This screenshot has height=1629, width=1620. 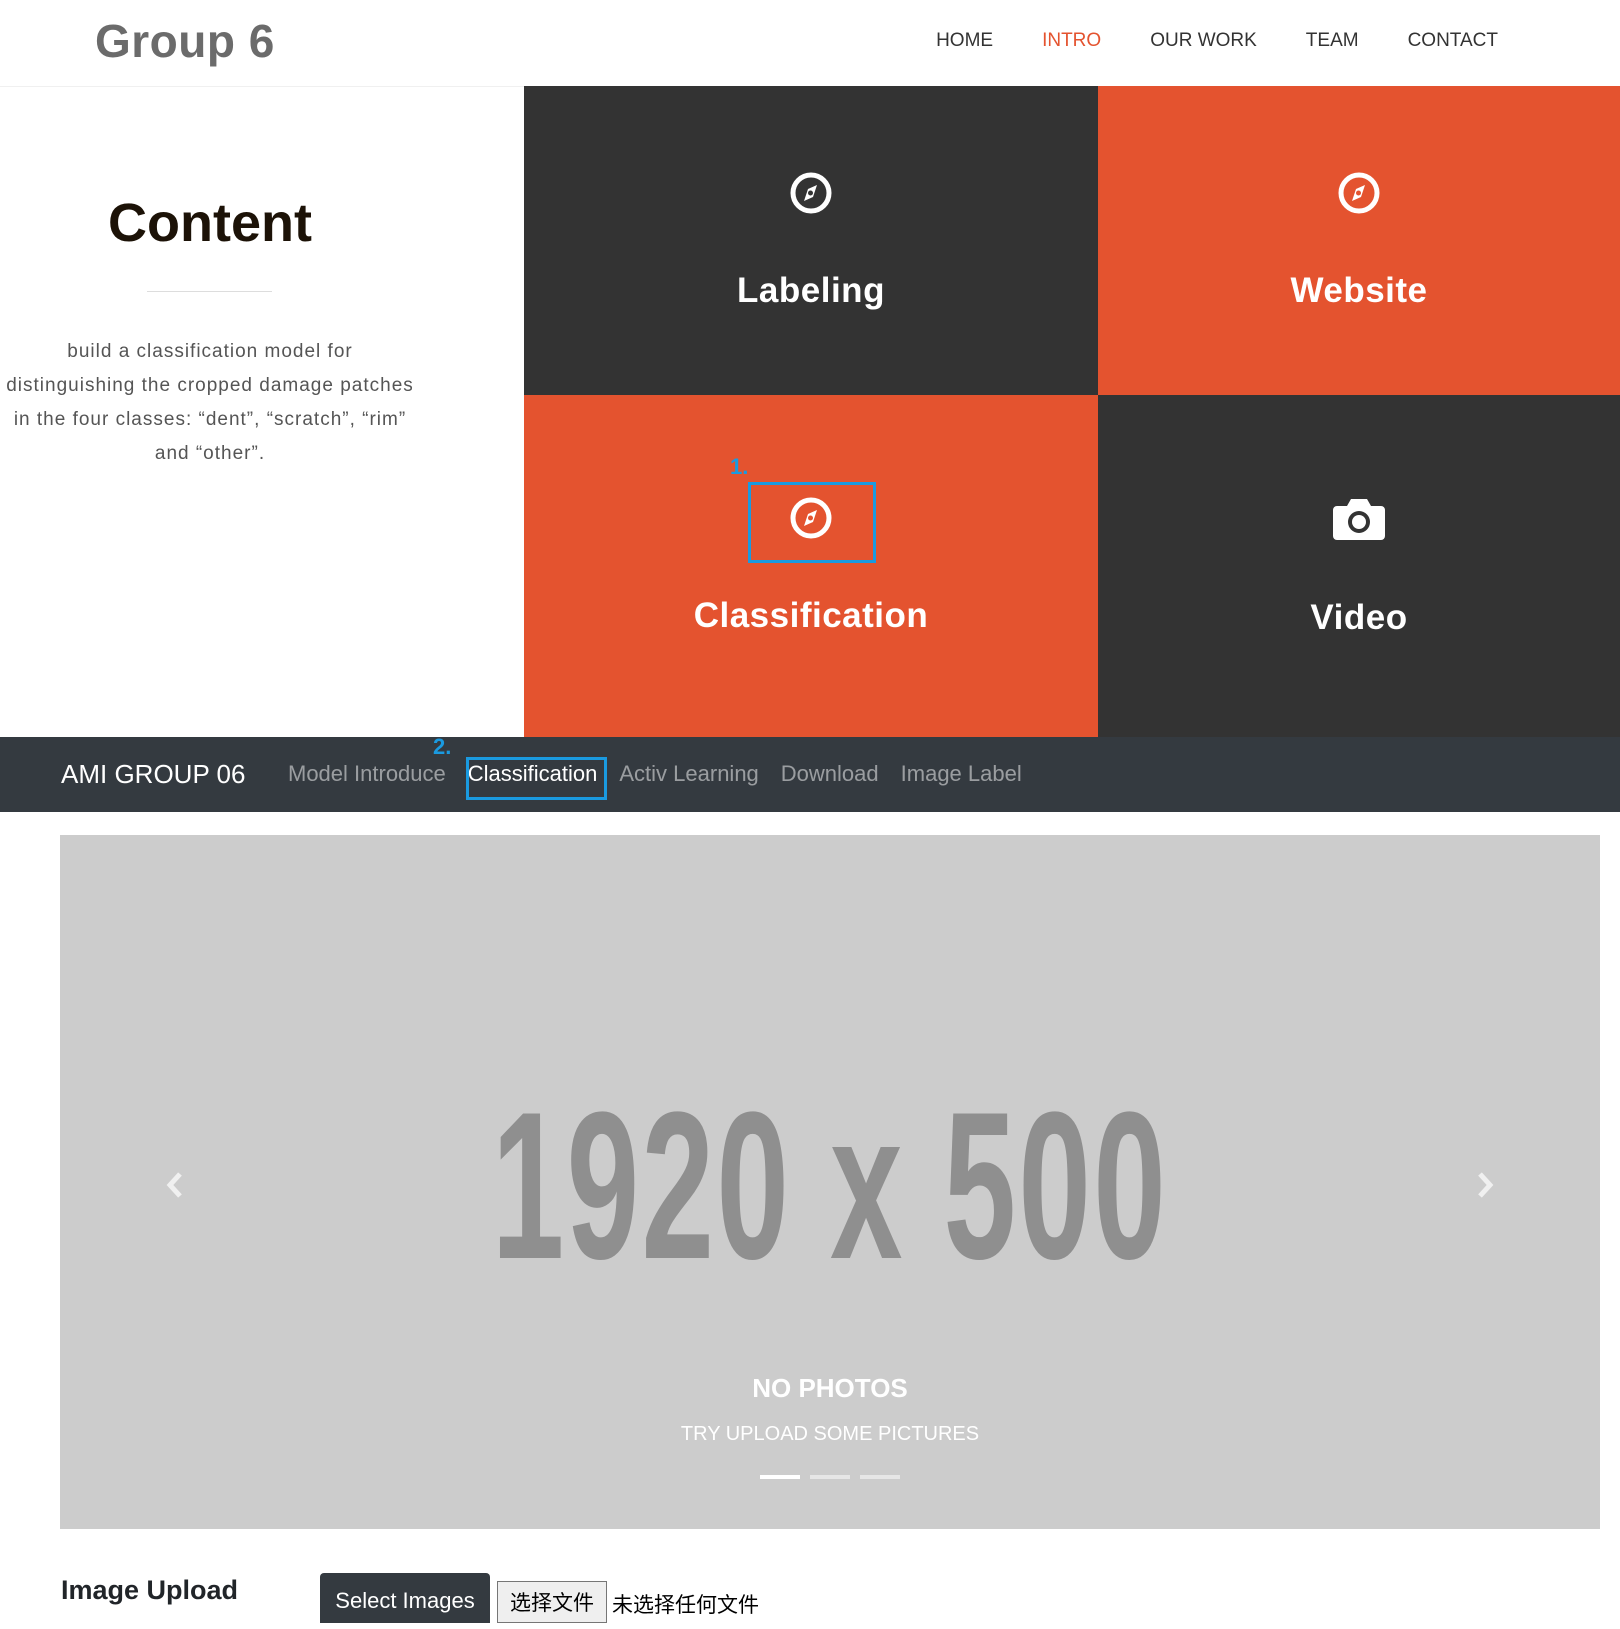 I want to click on carousel-caption-title: NO PHOTOS, so click(x=830, y=1388).